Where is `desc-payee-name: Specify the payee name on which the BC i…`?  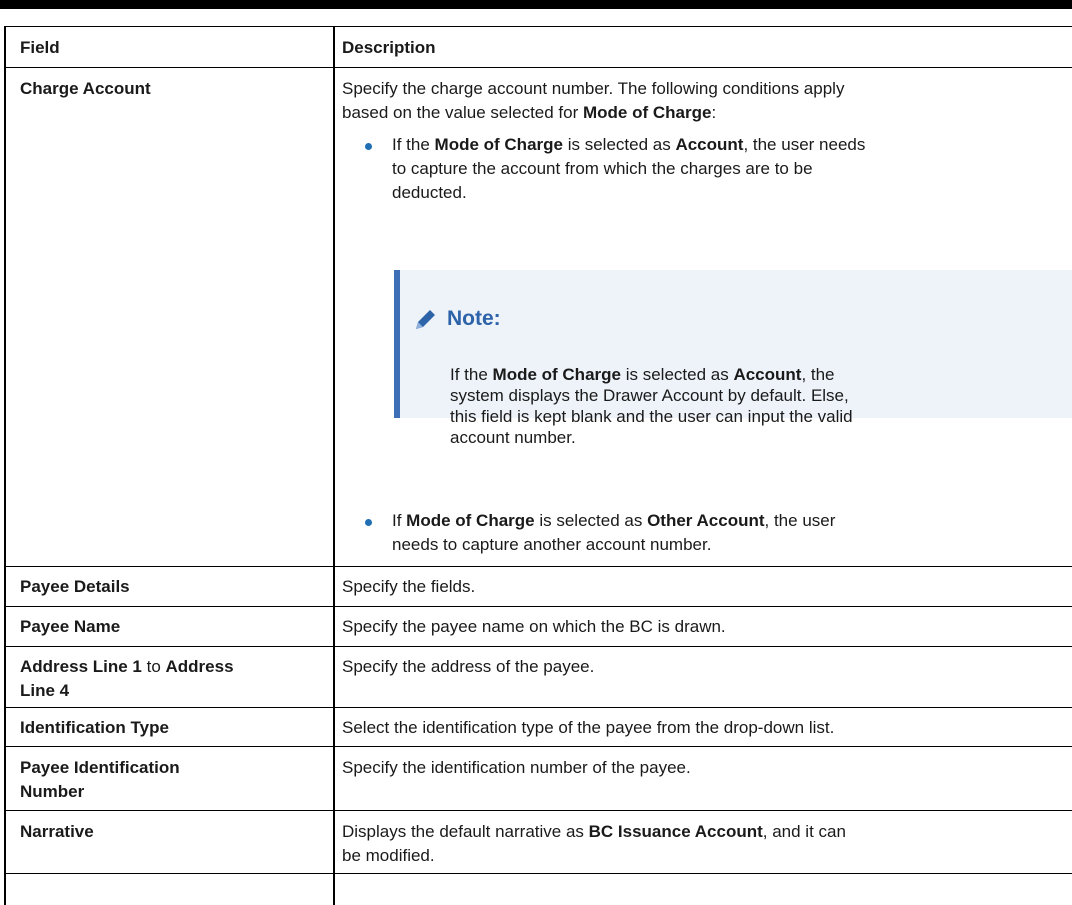
desc-payee-name: Specify the payee name on which the BC i… is located at coordinates (534, 626).